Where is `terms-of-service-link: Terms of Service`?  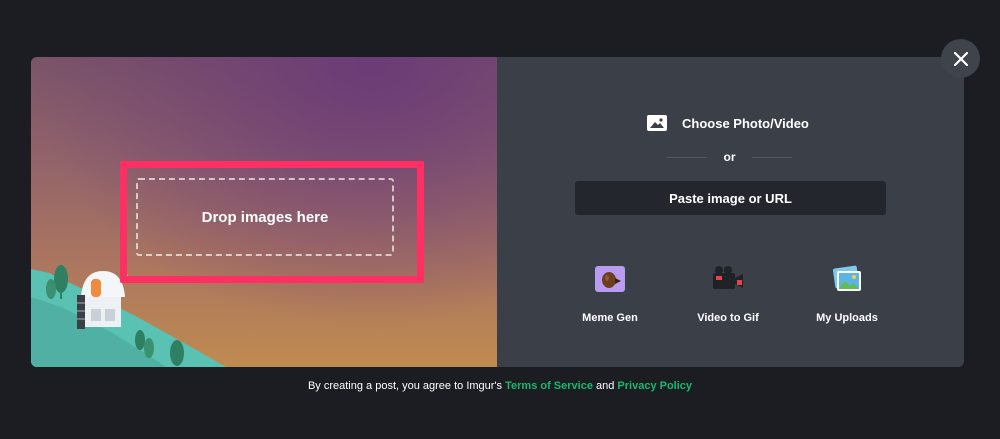
terms-of-service-link: Terms of Service is located at coordinates (549, 386).